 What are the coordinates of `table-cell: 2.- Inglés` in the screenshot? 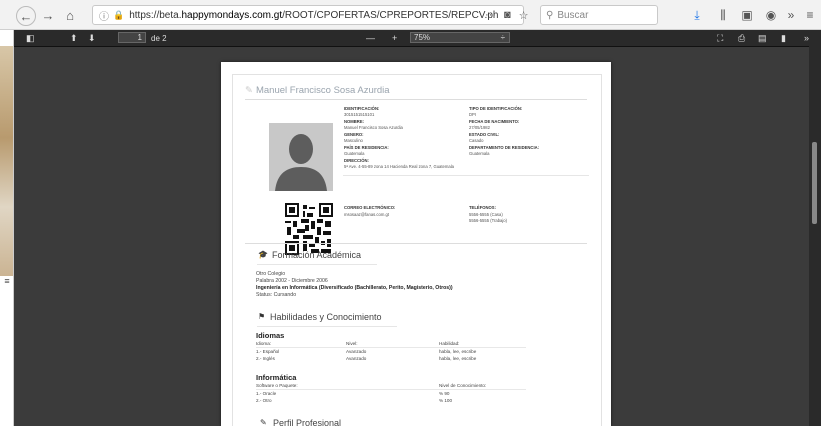 It's located at (265, 358).